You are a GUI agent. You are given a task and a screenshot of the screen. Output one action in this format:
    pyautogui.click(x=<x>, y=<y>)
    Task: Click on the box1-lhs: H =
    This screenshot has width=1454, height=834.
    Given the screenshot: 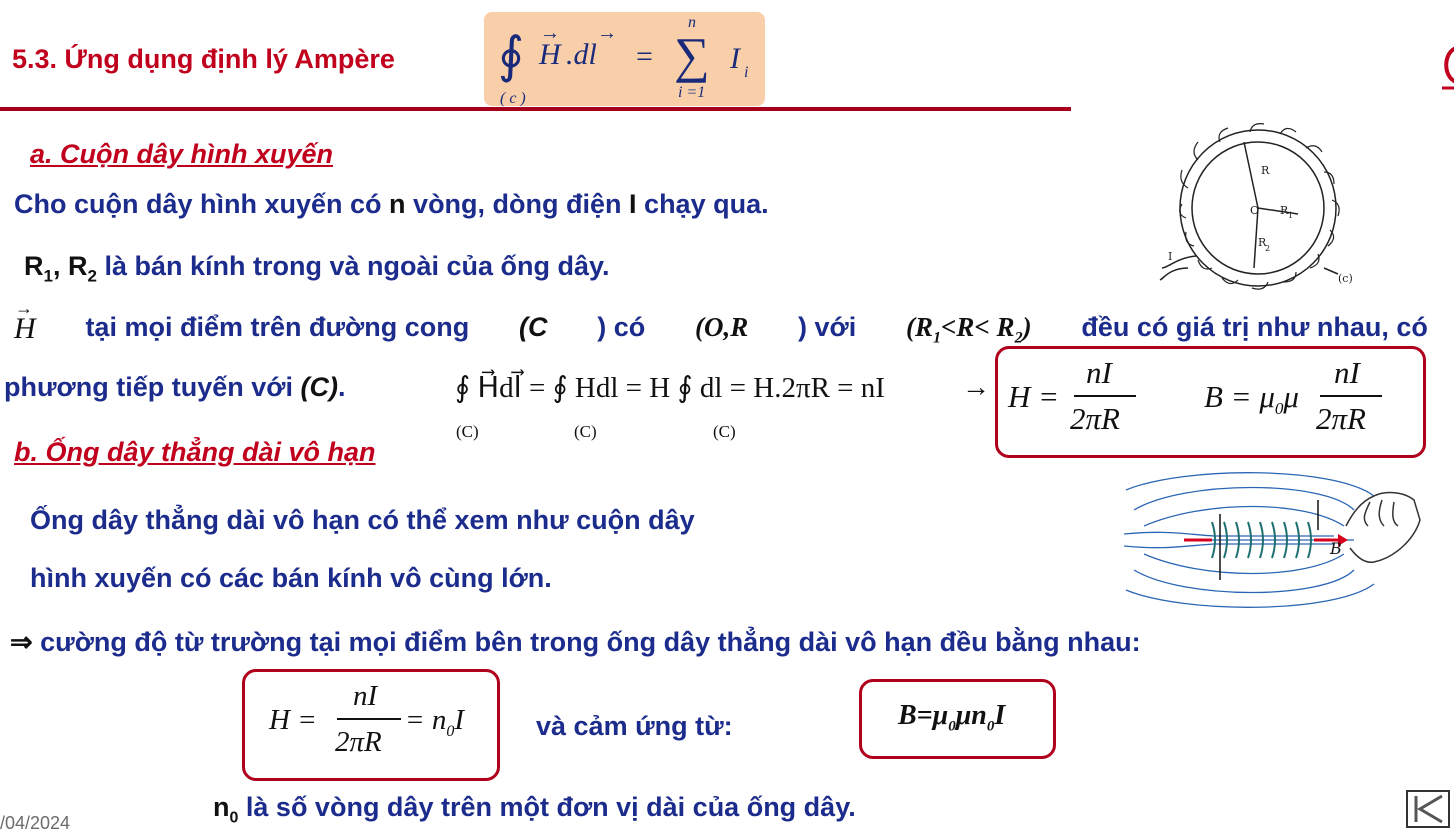 What is the action you would take?
    pyautogui.click(x=293, y=720)
    